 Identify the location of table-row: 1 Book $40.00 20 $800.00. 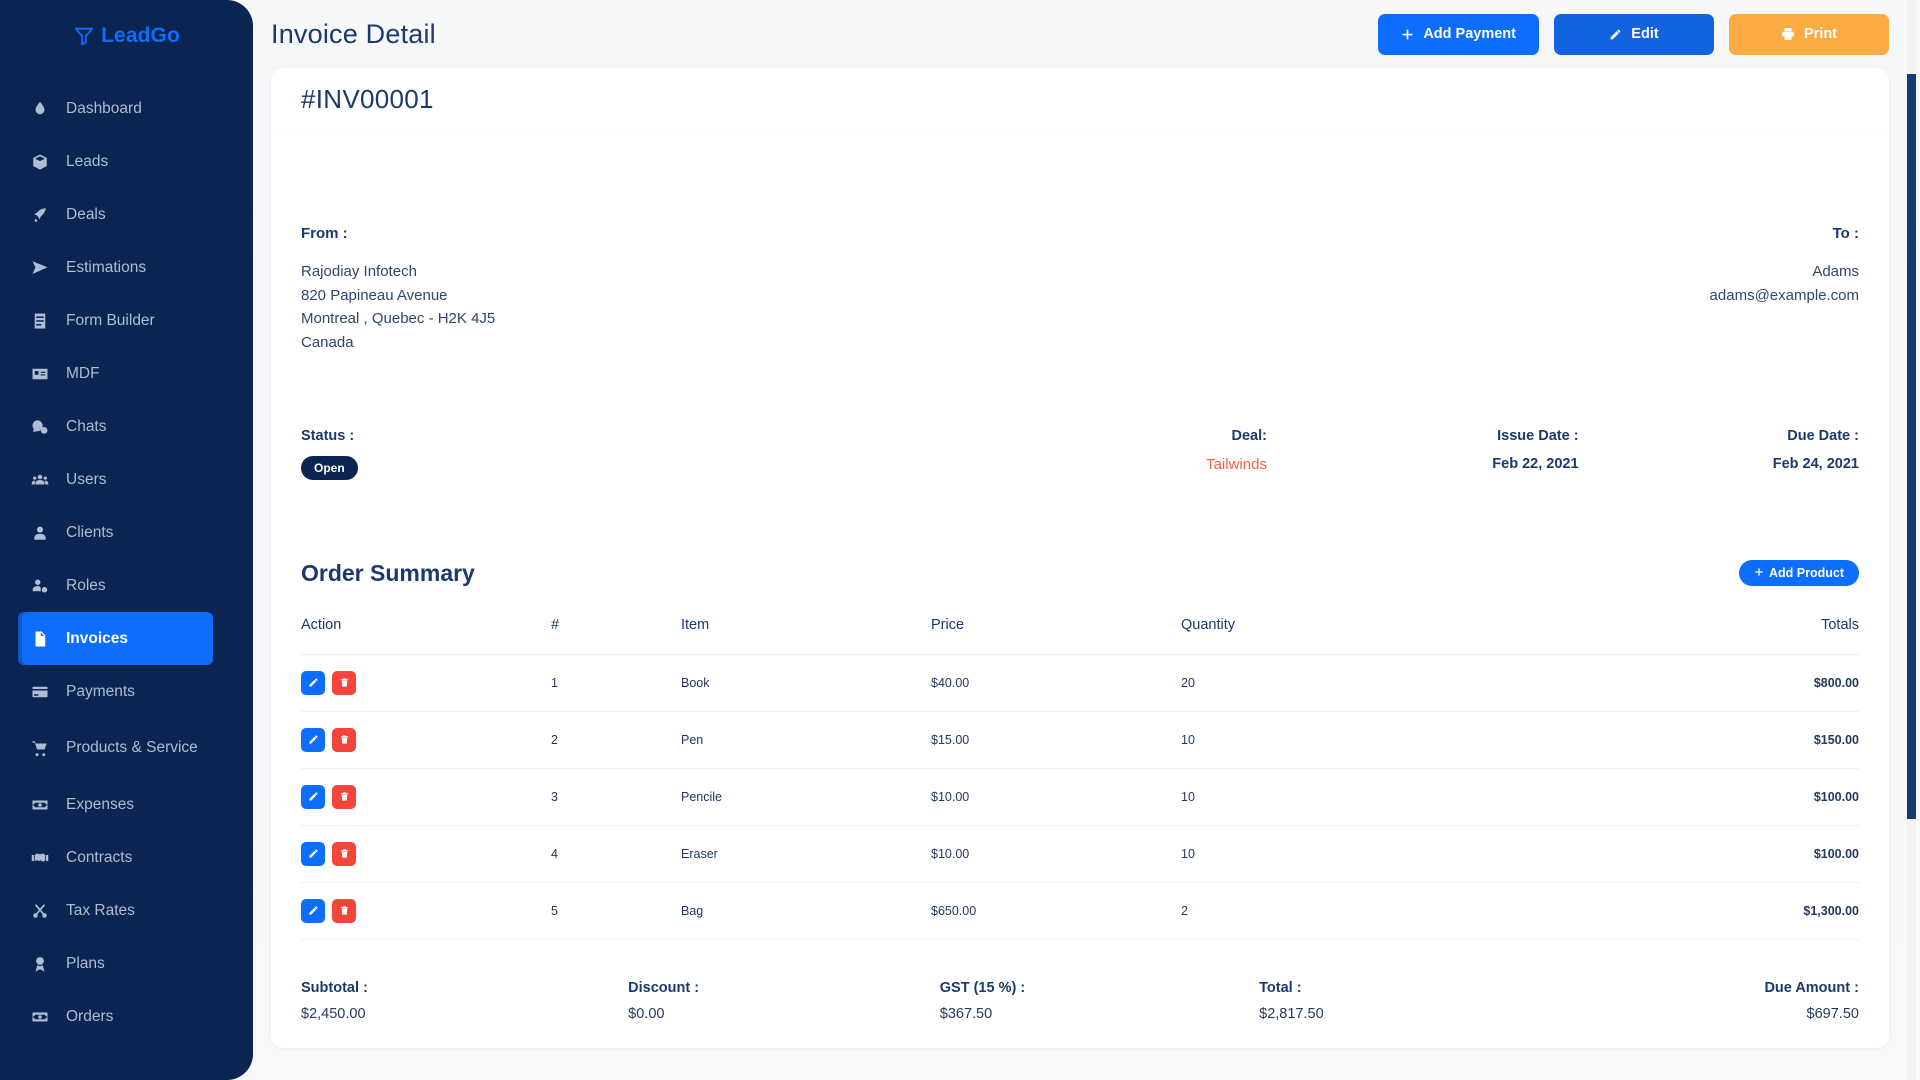
(1080, 683).